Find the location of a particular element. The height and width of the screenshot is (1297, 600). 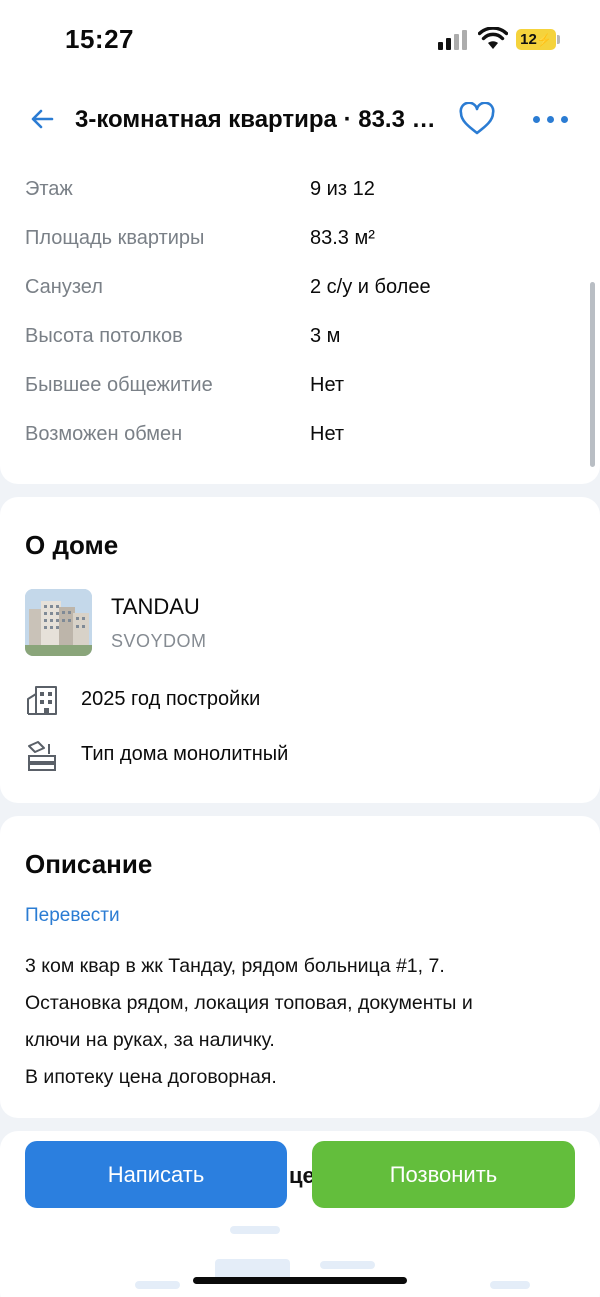

status-time: 15:27 is located at coordinates (99, 39).